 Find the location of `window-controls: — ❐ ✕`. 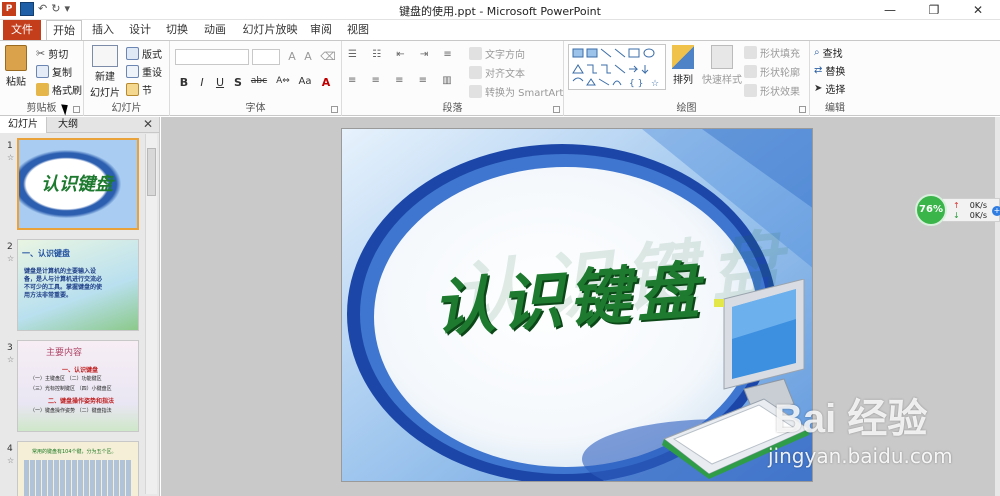

window-controls: — ❐ ✕ is located at coordinates (934, 10).